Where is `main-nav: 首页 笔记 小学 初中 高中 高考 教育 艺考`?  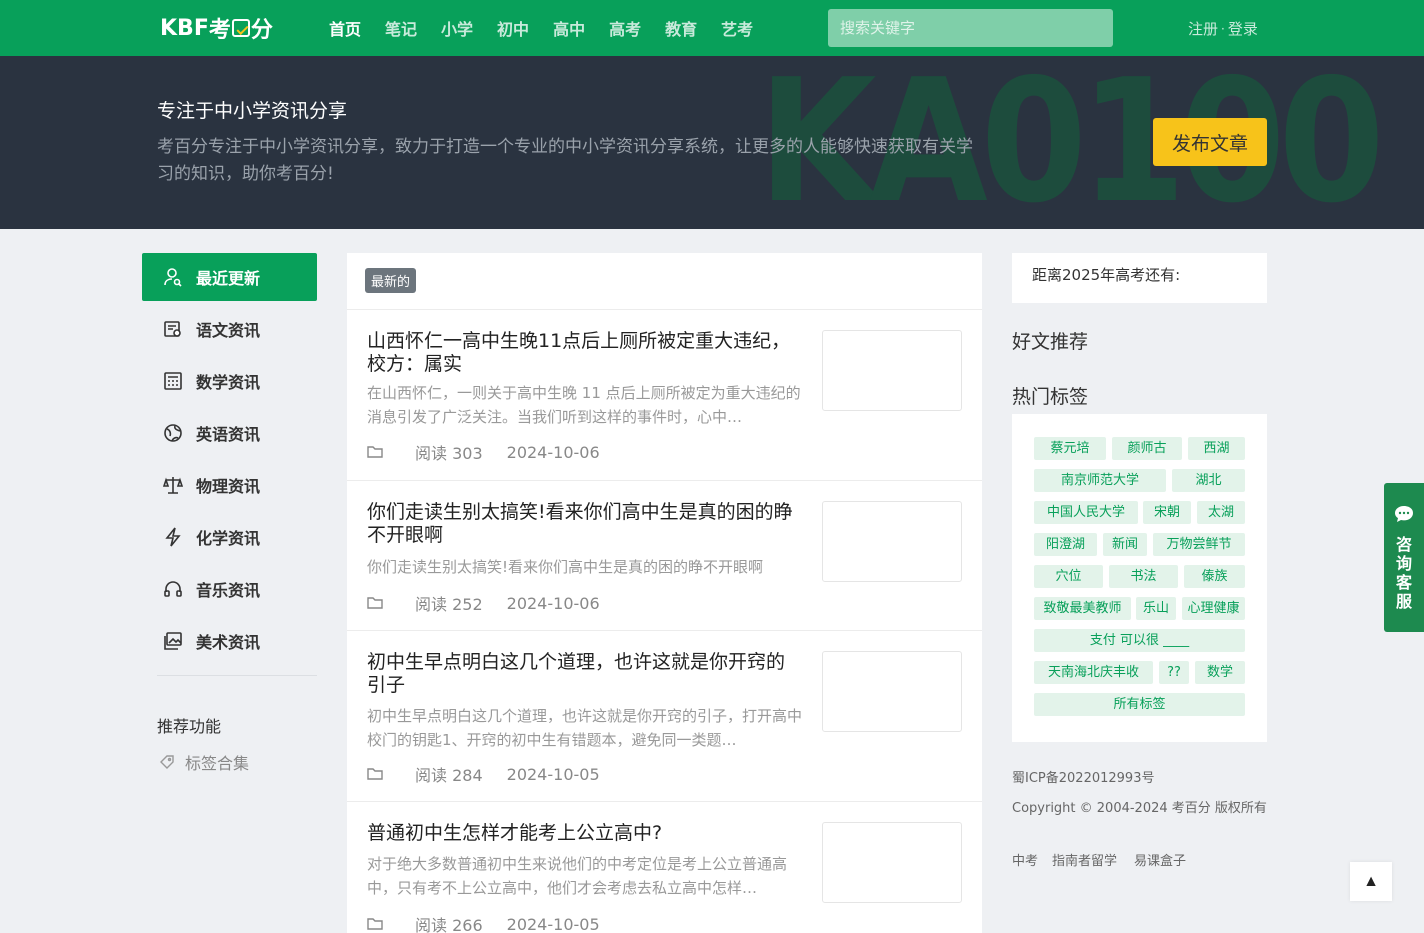
main-nav: 首页 笔记 小学 初中 高中 高考 教育 艺考 is located at coordinates (553, 28).